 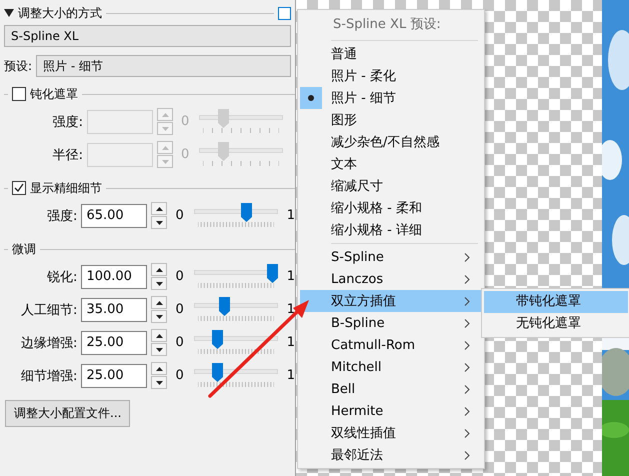 What do you see at coordinates (114, 216) in the screenshot?
I see `value-field: 65.00` at bounding box center [114, 216].